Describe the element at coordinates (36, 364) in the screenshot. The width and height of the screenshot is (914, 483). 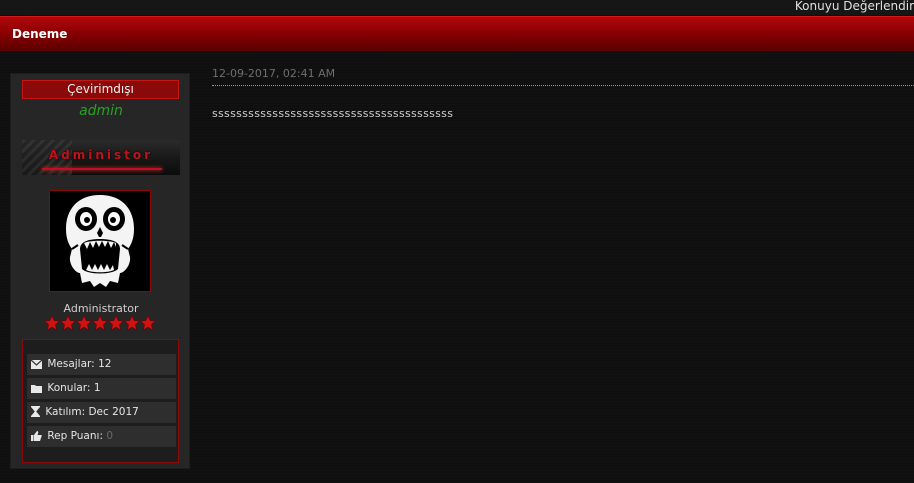
I see `envelope-icon` at that location.